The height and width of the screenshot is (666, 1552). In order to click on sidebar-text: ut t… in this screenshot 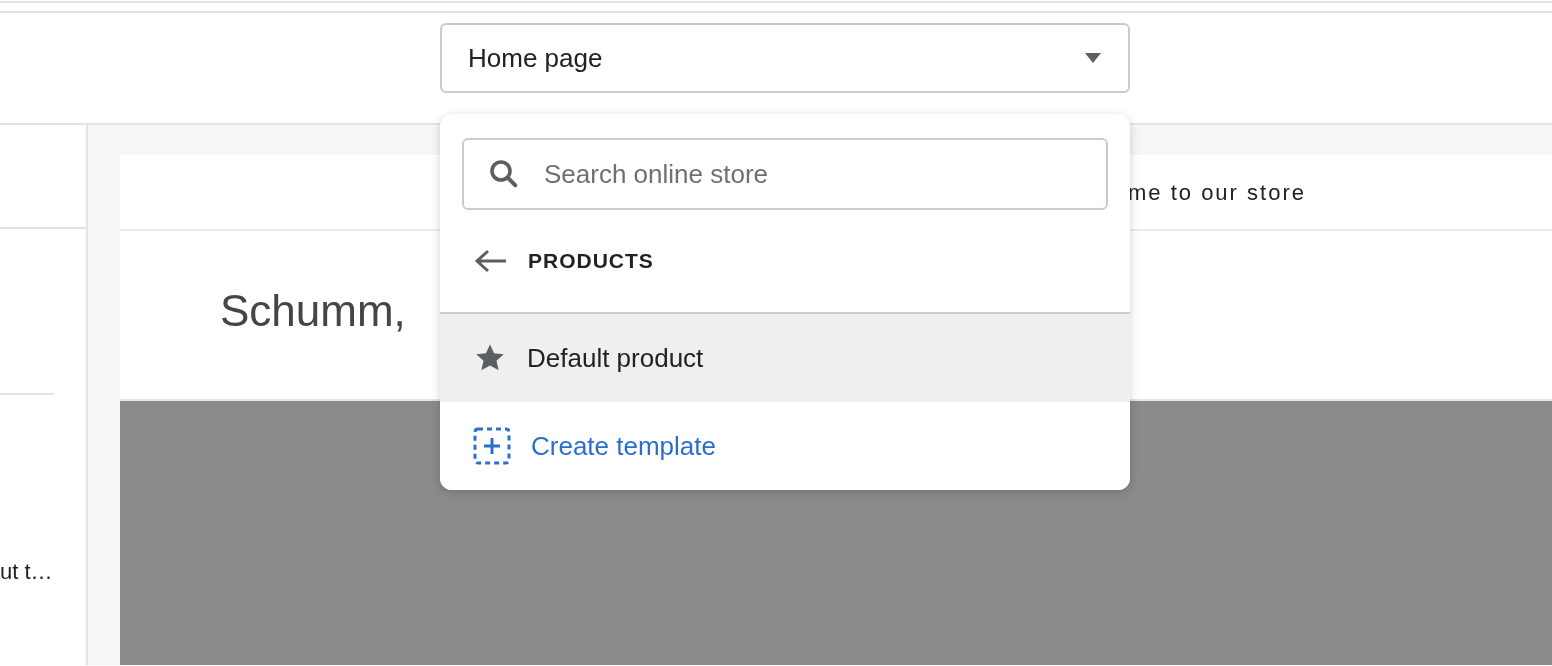, I will do `click(26, 571)`.